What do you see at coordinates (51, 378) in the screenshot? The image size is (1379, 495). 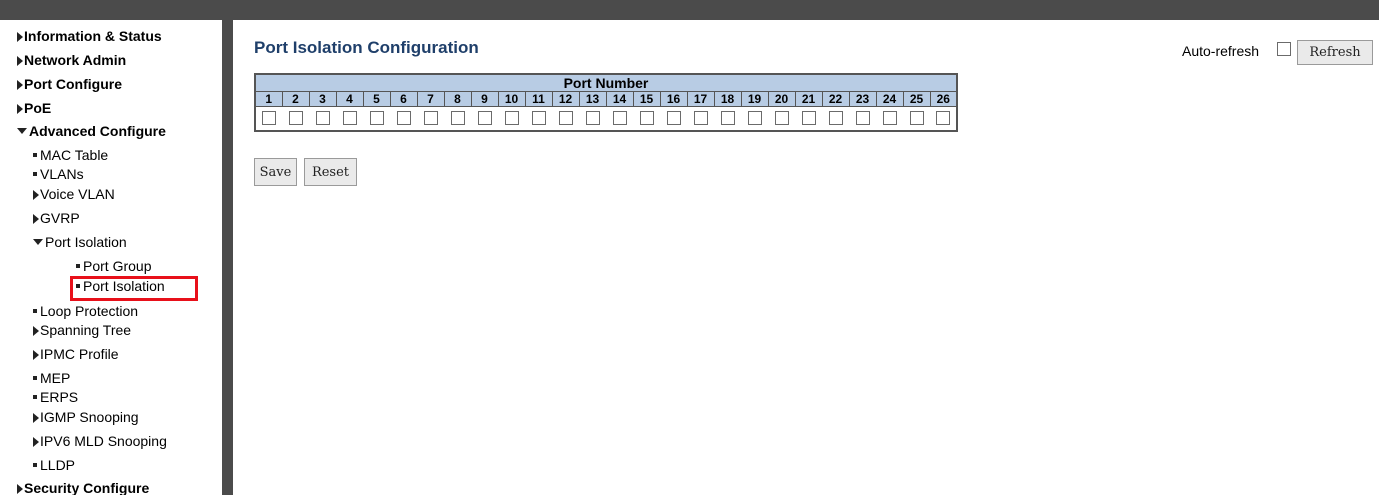 I see `sidebar-item-mep: MEP` at bounding box center [51, 378].